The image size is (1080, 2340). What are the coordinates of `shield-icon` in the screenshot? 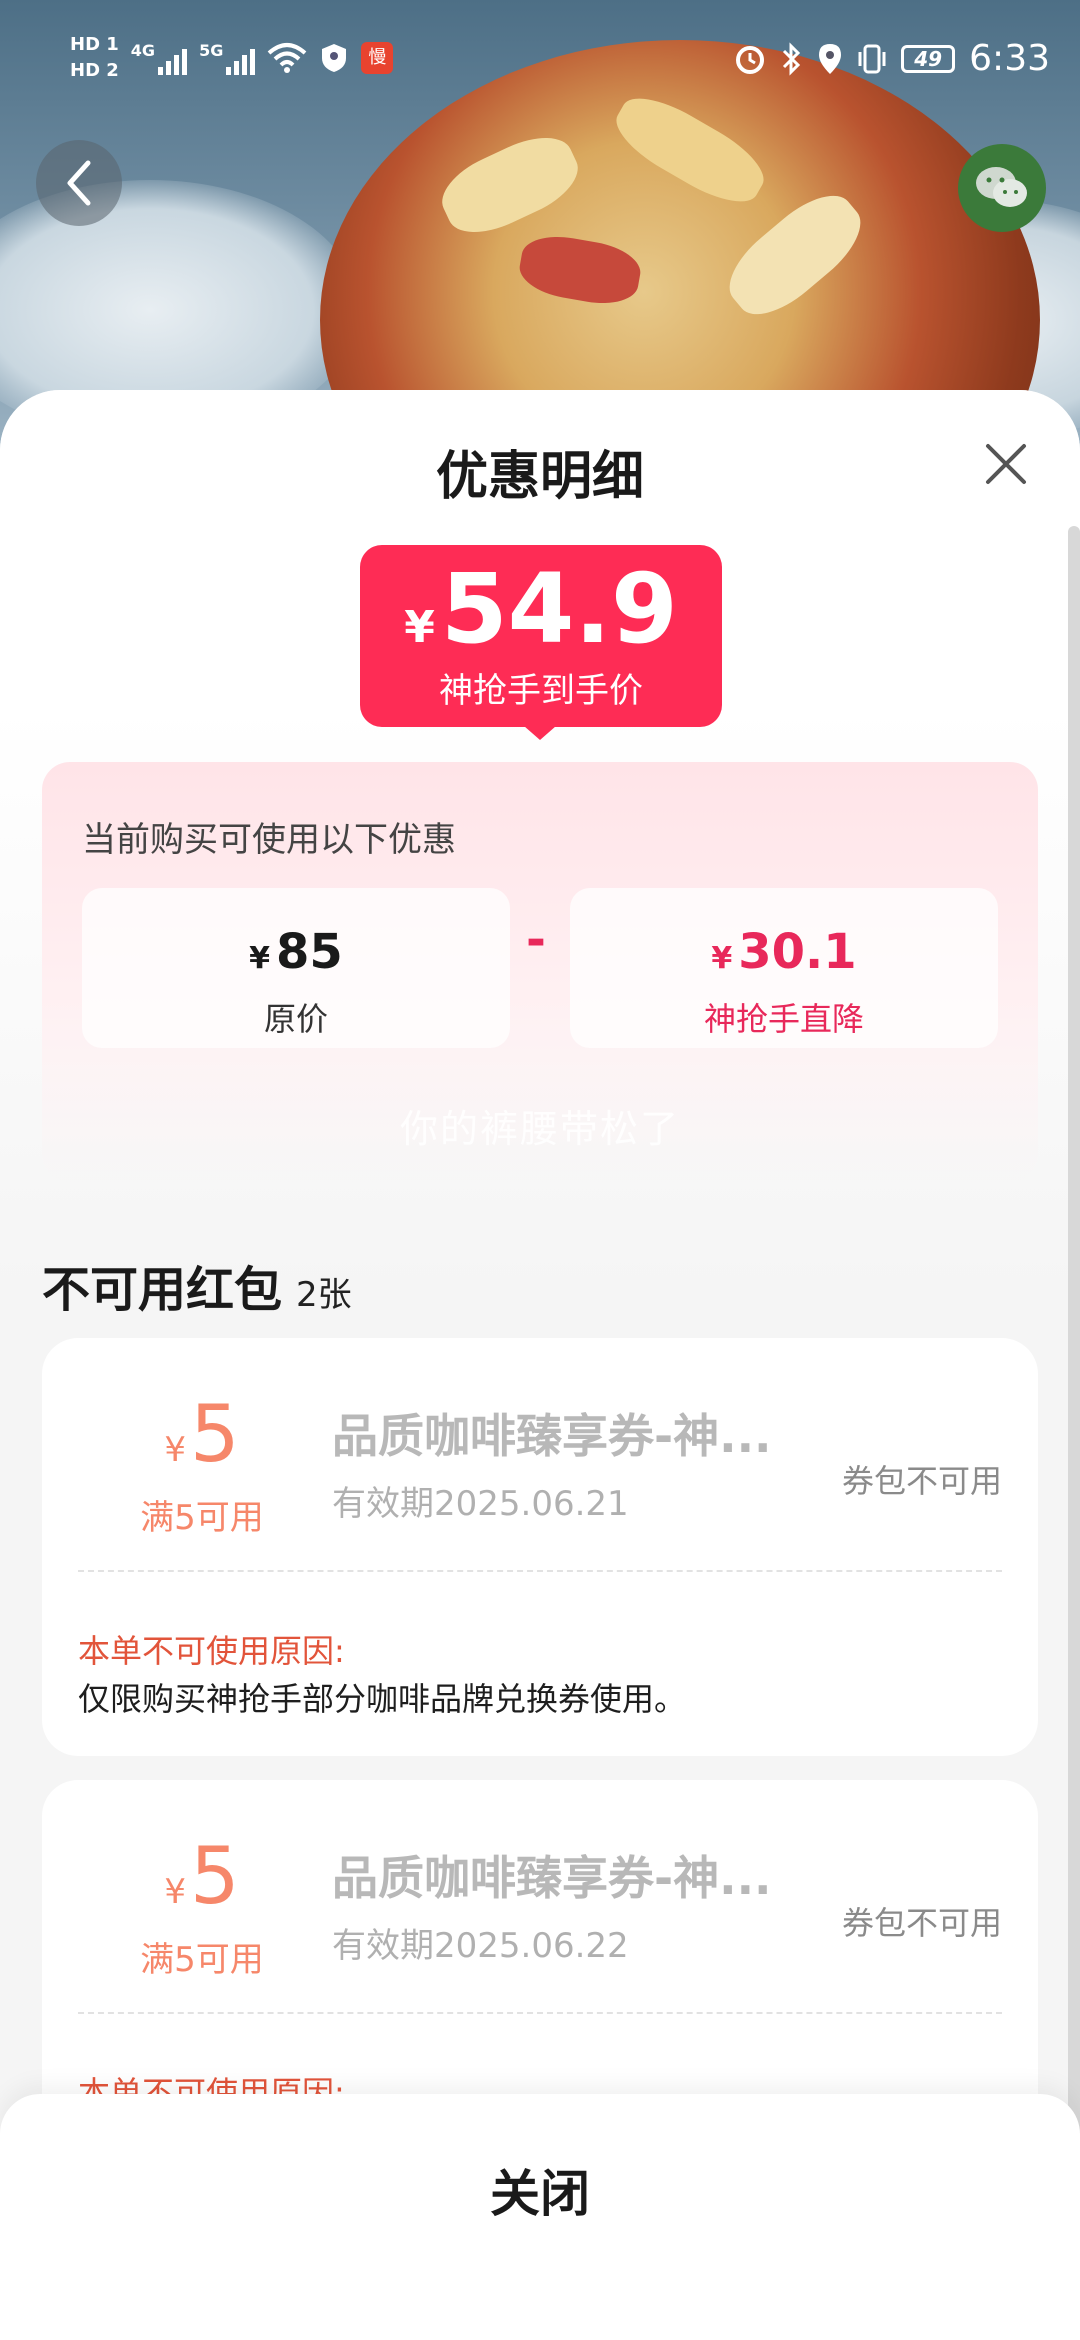 It's located at (334, 58).